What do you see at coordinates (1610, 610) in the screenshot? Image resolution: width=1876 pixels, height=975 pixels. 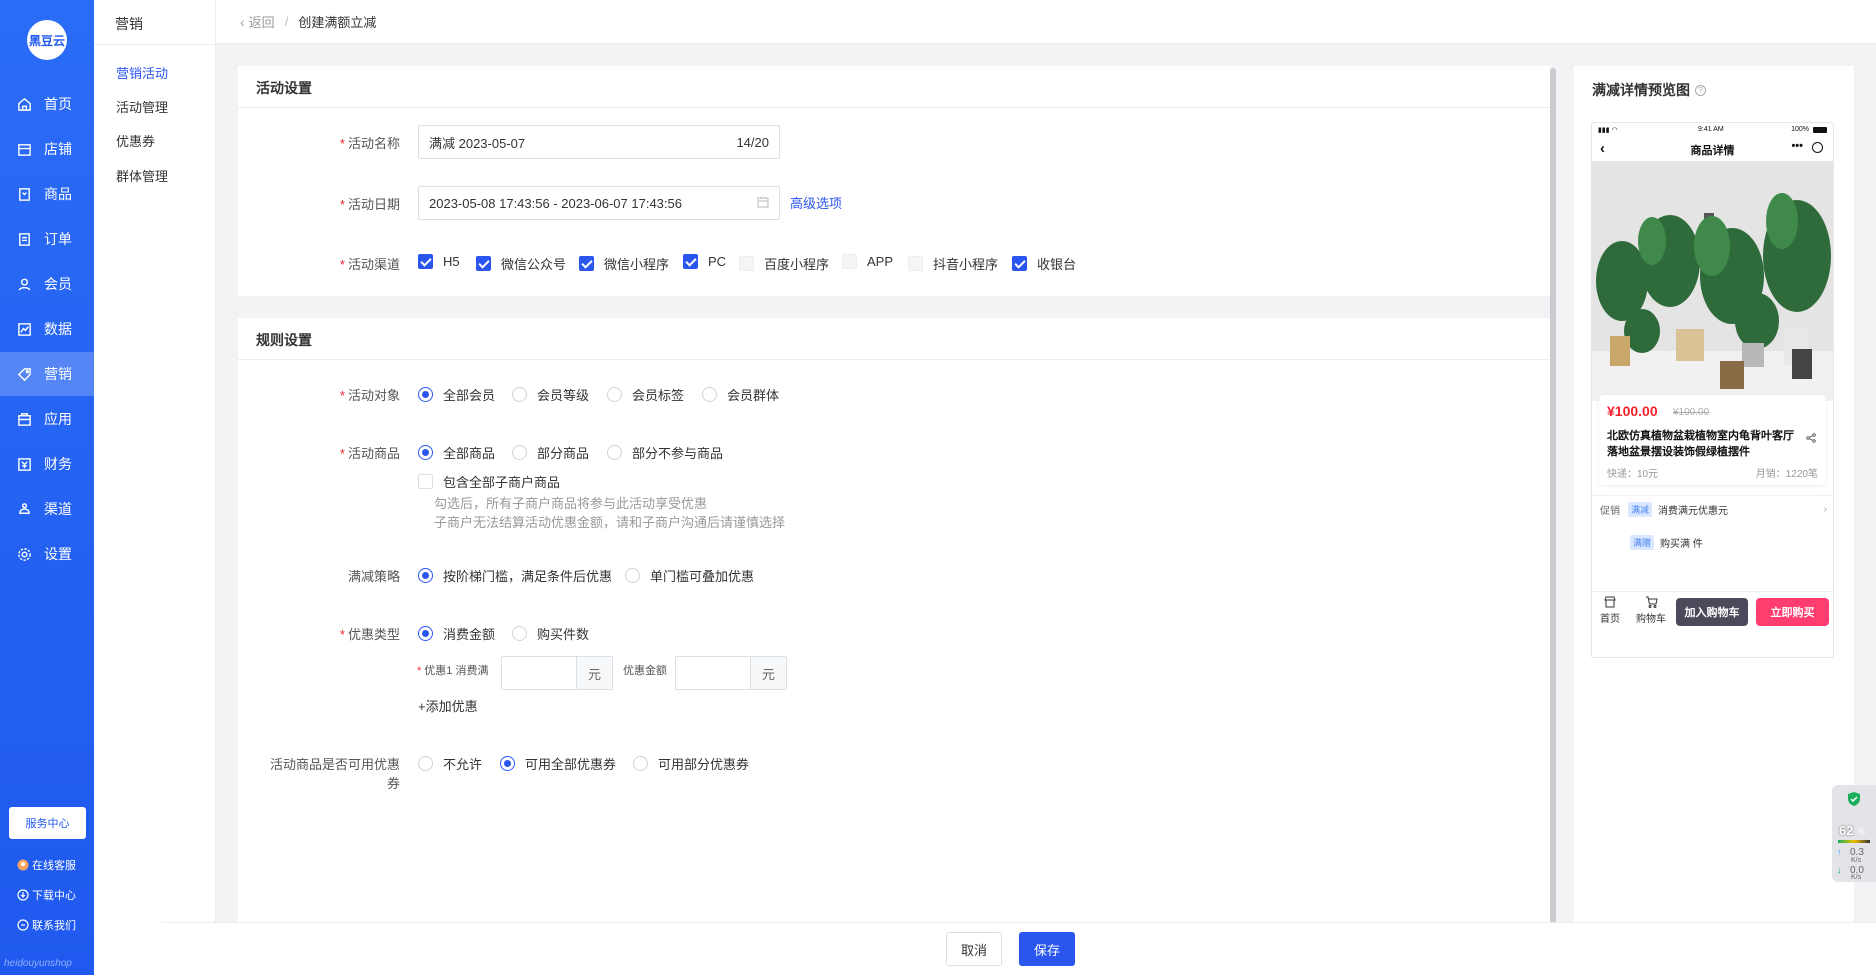 I see `bottom-home: 首页` at bounding box center [1610, 610].